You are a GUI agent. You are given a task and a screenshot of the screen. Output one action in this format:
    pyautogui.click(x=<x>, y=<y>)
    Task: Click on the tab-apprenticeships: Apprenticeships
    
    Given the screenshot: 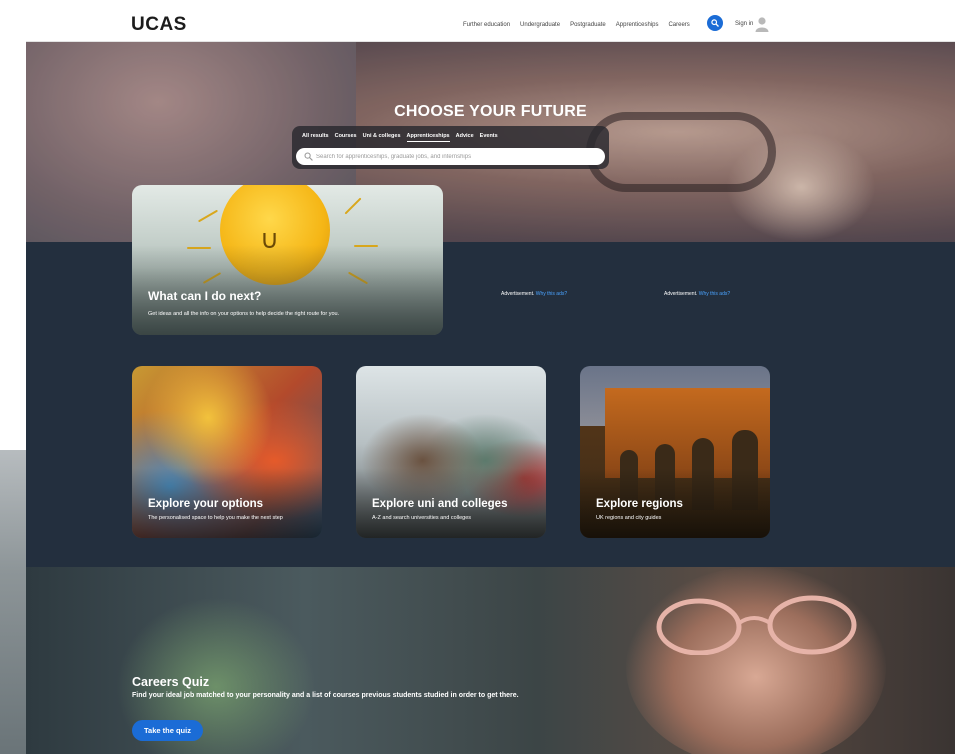 What is the action you would take?
    pyautogui.click(x=428, y=137)
    